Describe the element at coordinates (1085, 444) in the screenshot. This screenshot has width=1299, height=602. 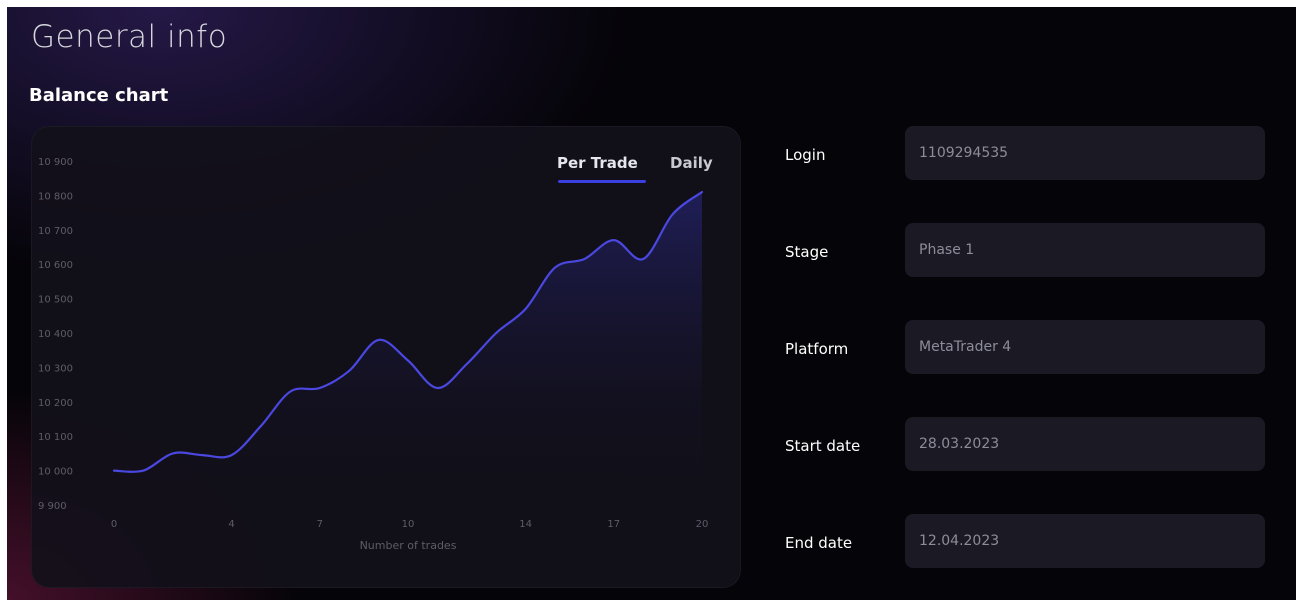
I see `start-date-field: 28.03.2023` at that location.